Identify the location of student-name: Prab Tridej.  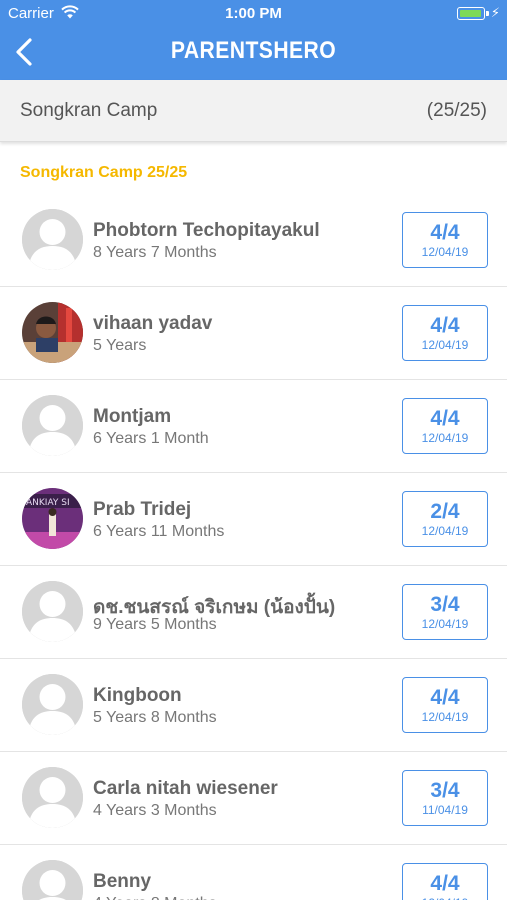
(142, 509).